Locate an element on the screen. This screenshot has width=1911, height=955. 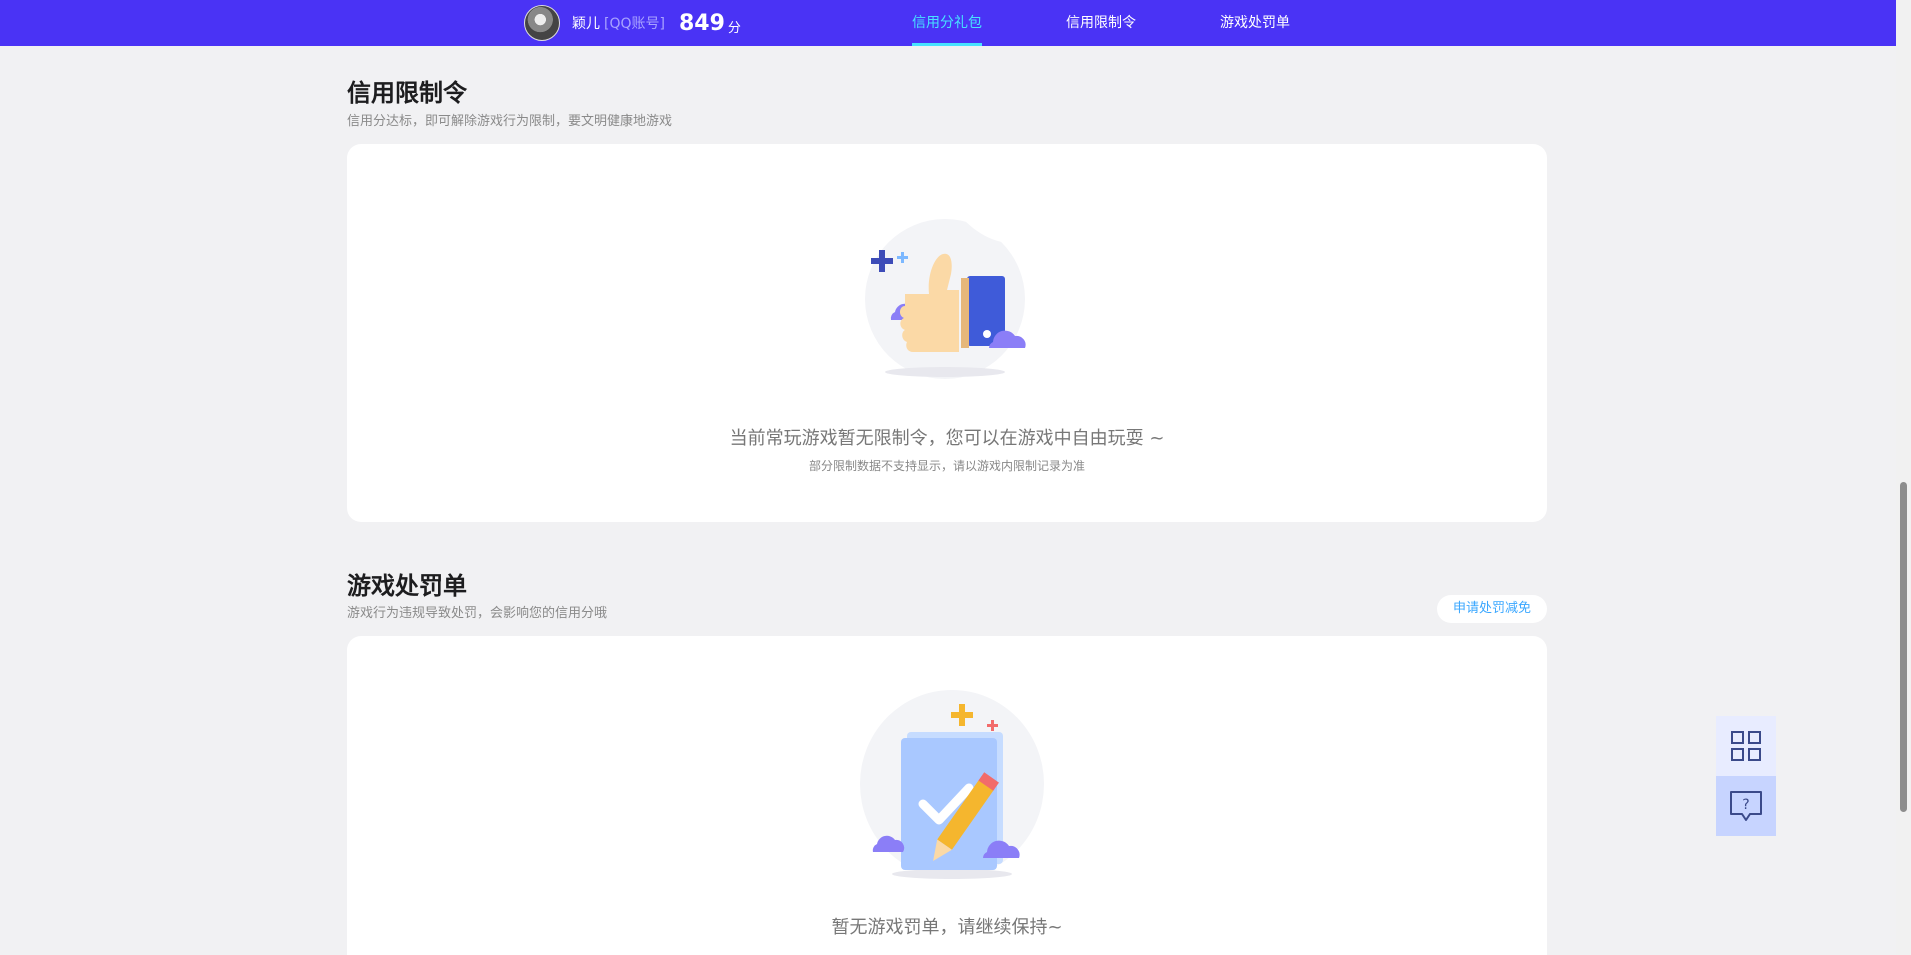
scrollbar-thumb is located at coordinates (1903, 647).